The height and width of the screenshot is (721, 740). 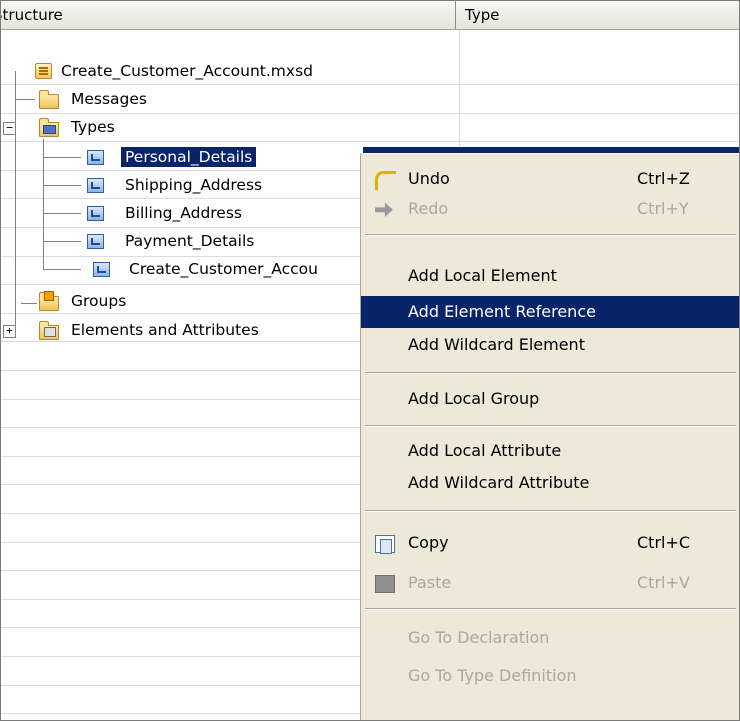 What do you see at coordinates (598, 15) in the screenshot?
I see `type-column-header: Type` at bounding box center [598, 15].